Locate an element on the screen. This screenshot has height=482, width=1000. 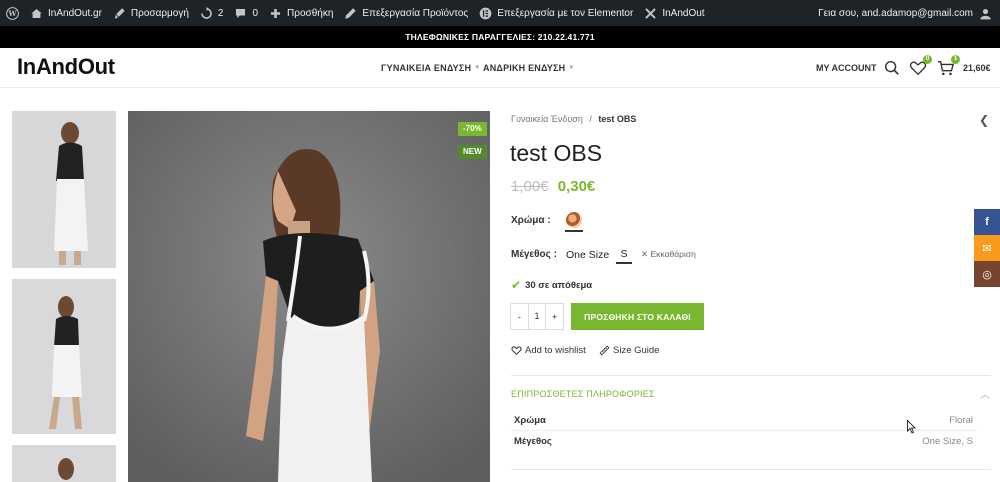
swatch-selected-indicator is located at coordinates (574, 231).